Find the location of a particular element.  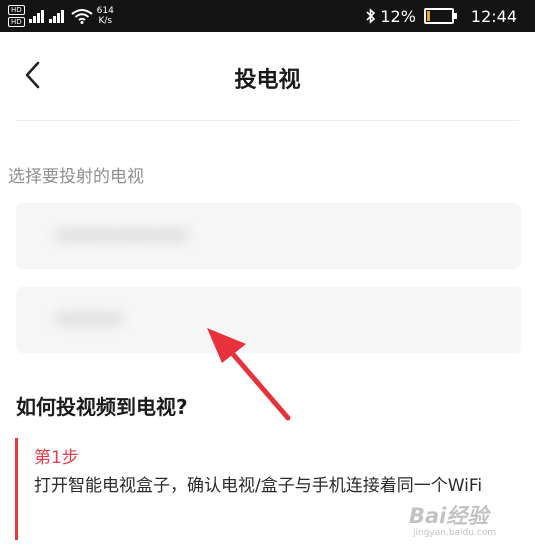

battery-percent: 12% is located at coordinates (398, 16).